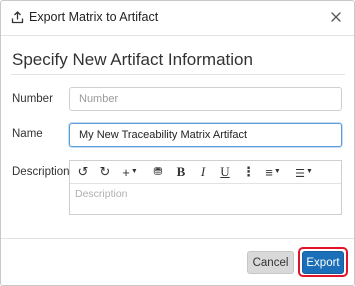 The height and width of the screenshot is (286, 355). What do you see at coordinates (163, 135) in the screenshot?
I see `name-value: My New Traceability Matrix Artifact` at bounding box center [163, 135].